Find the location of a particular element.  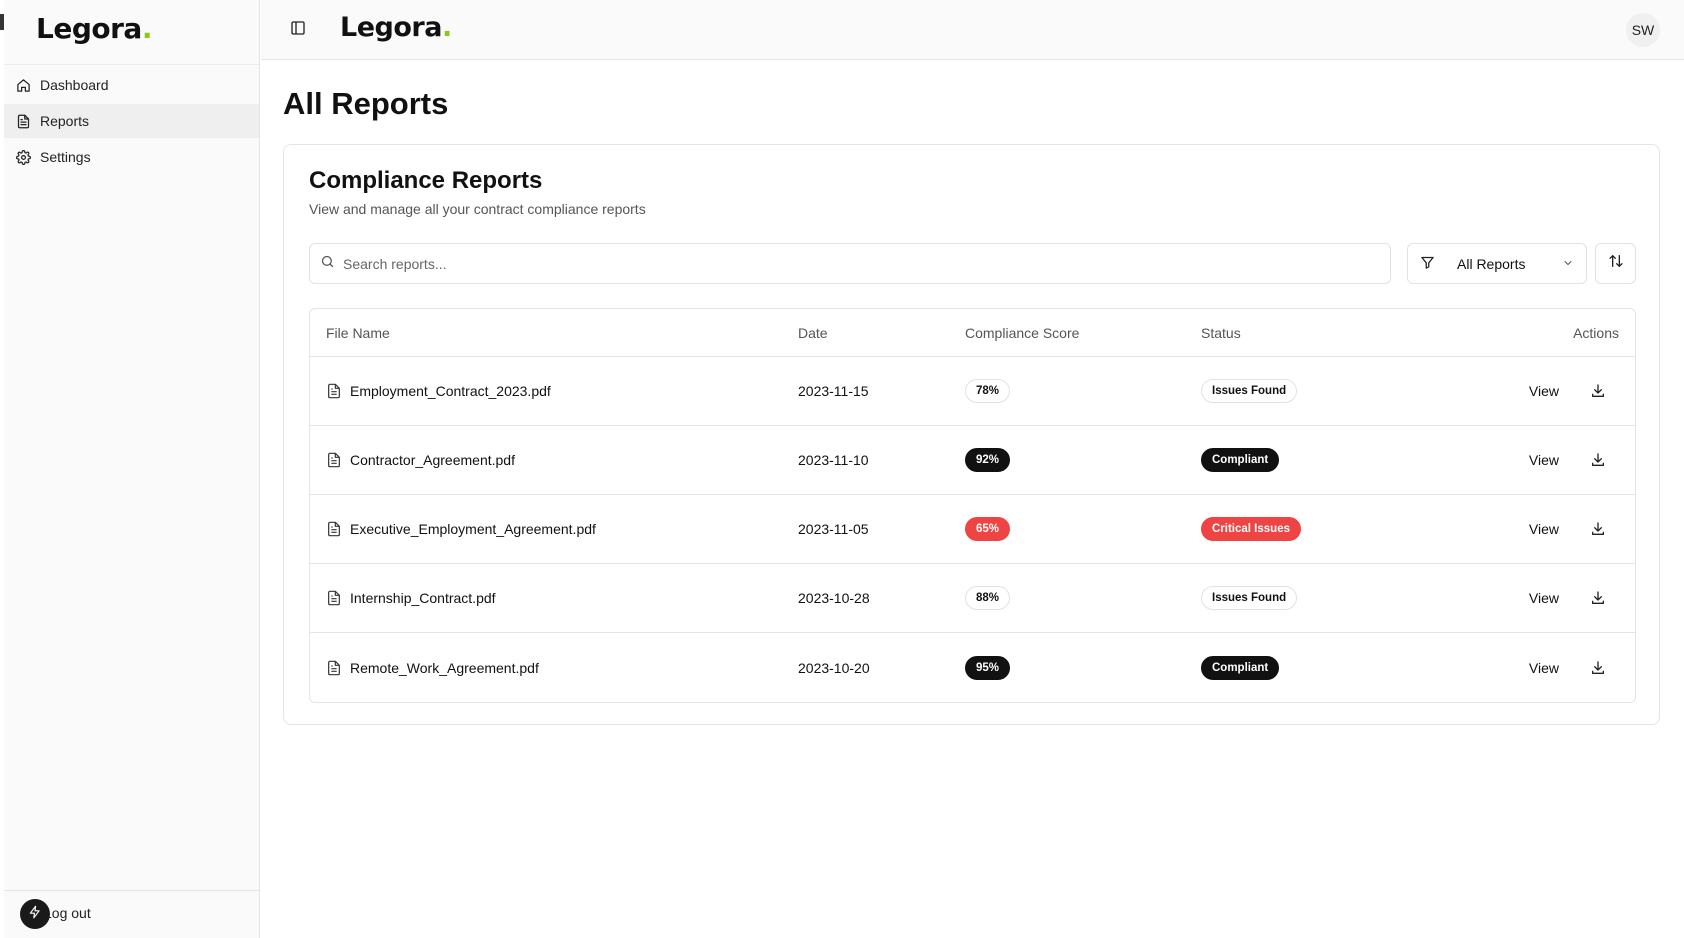

col-header-file-name: File Name is located at coordinates (358, 332).